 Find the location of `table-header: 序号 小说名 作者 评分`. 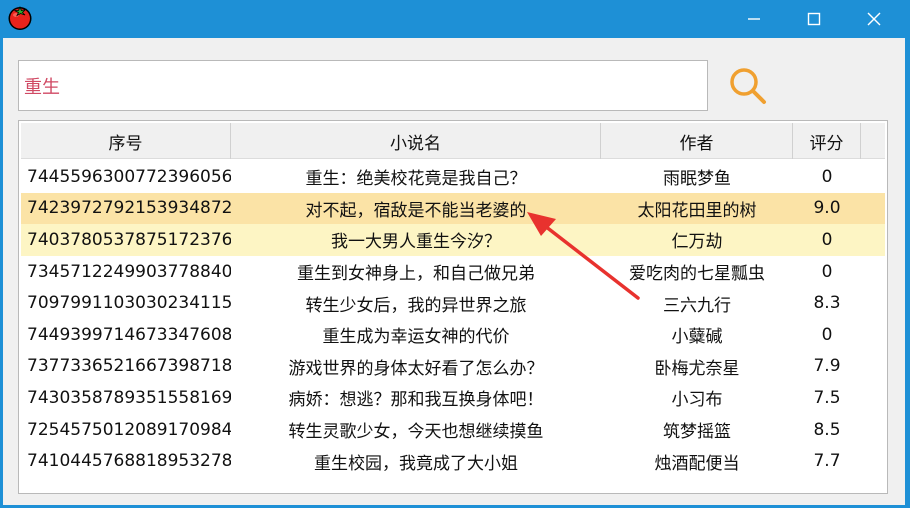

table-header: 序号 小说名 作者 评分 is located at coordinates (453, 141).